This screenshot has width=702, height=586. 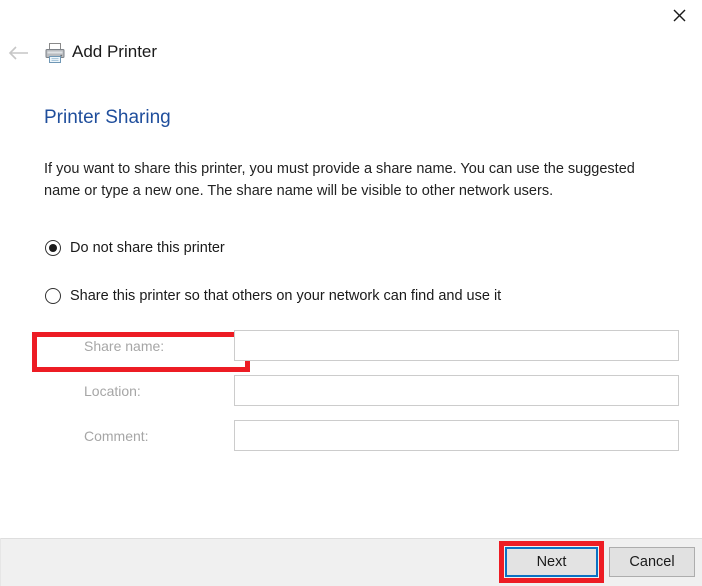 I want to click on label-share-name: Share name:, so click(x=124, y=346).